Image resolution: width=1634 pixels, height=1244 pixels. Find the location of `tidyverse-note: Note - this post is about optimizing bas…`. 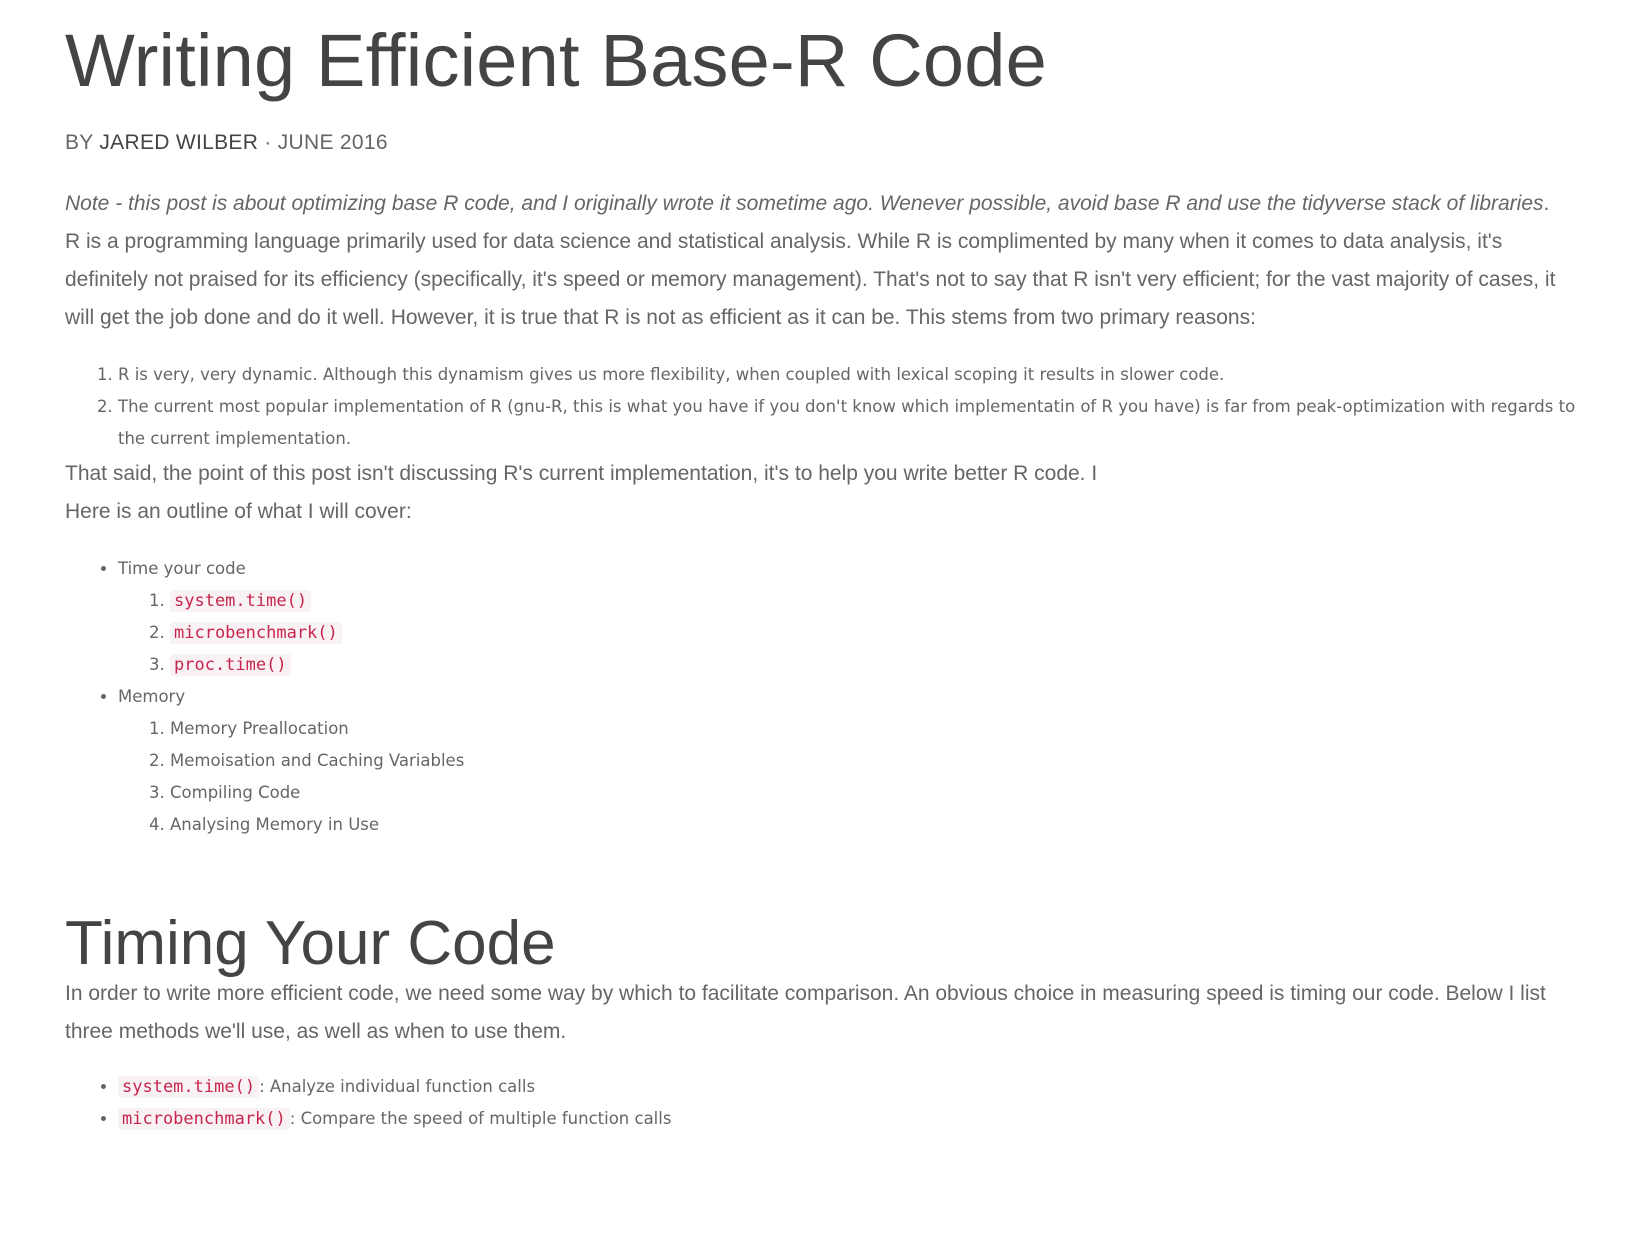

tidyverse-note: Note - this post is about optimizing bas… is located at coordinates (825, 204).